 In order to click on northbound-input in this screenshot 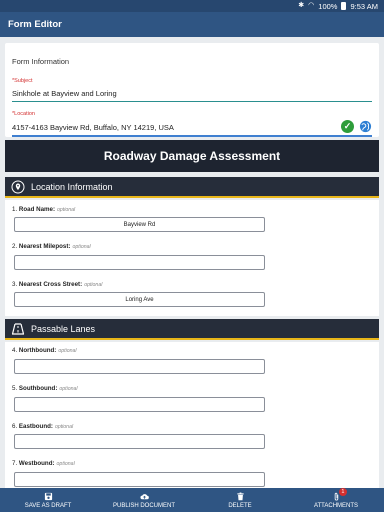, I will do `click(139, 366)`.